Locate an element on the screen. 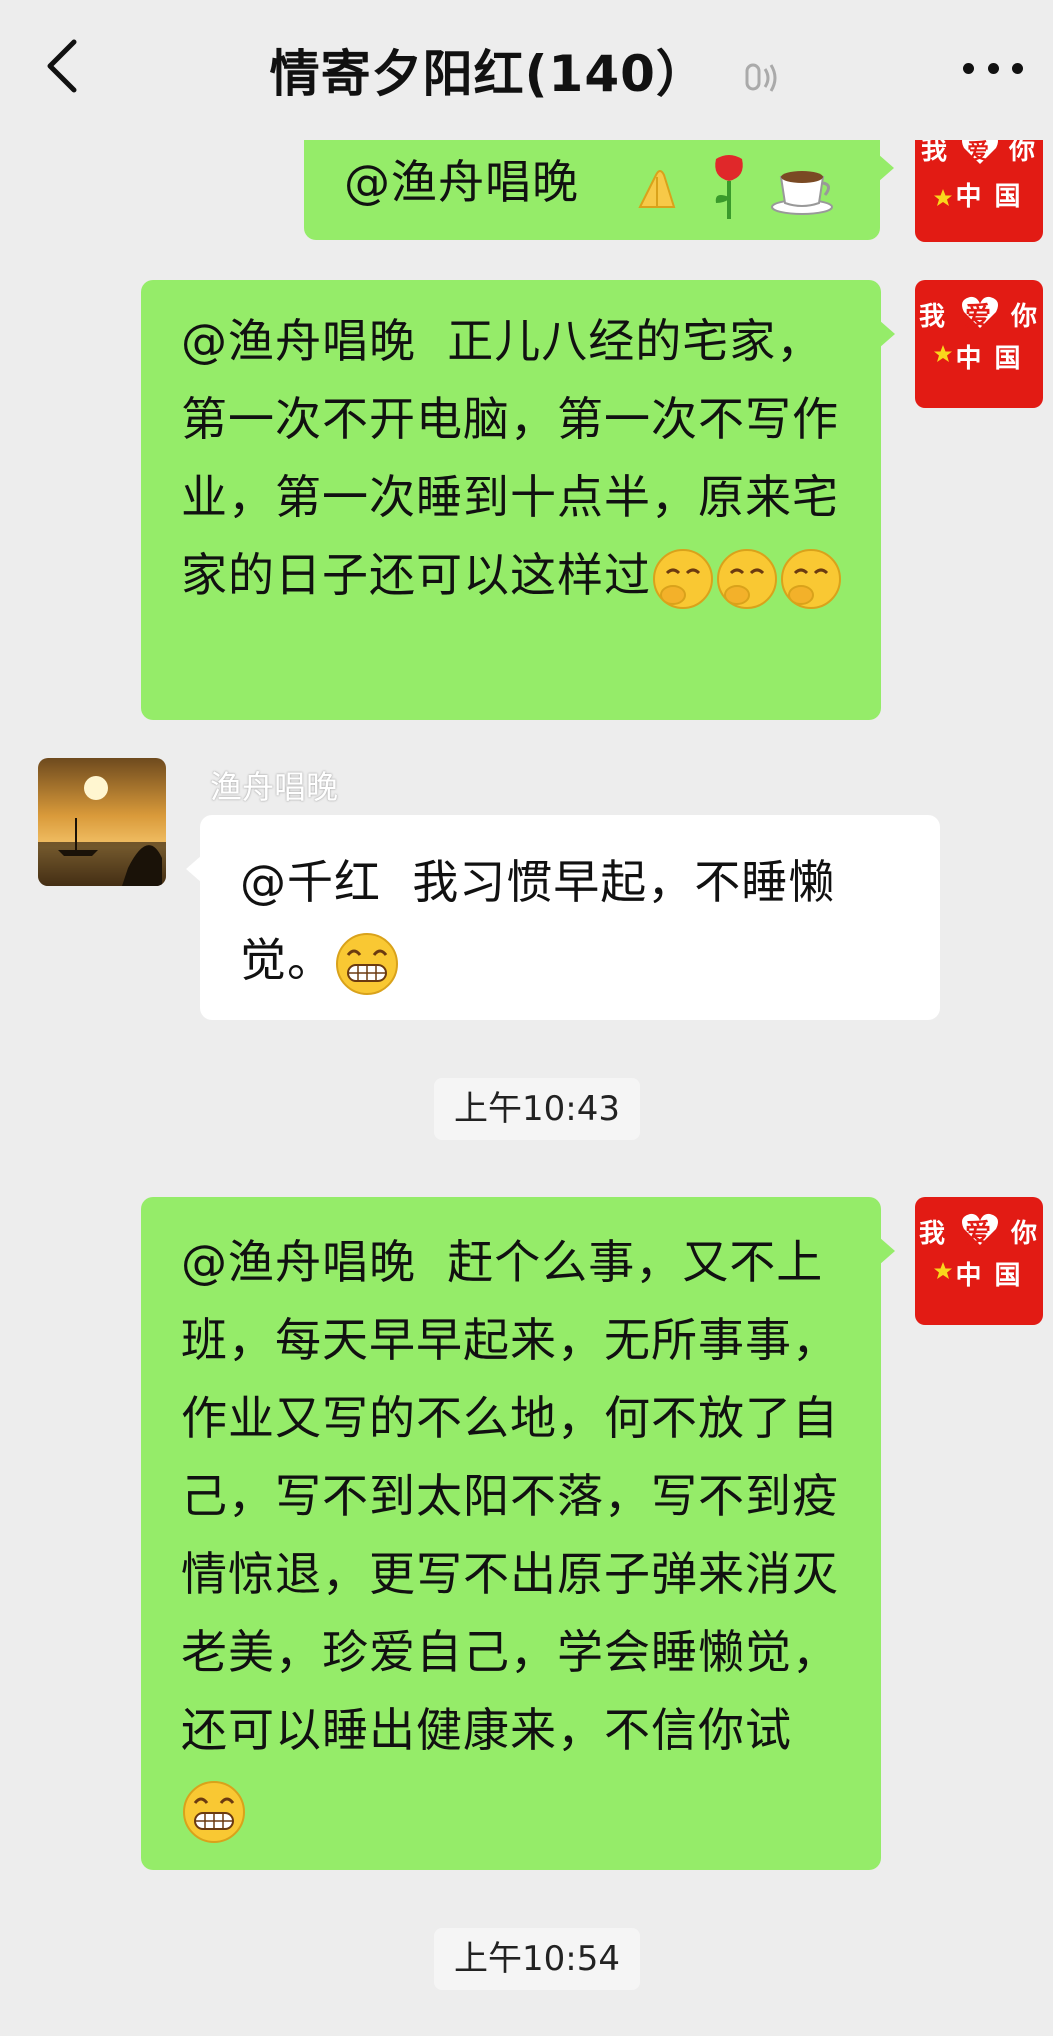  rose-icon is located at coordinates (728, 186).